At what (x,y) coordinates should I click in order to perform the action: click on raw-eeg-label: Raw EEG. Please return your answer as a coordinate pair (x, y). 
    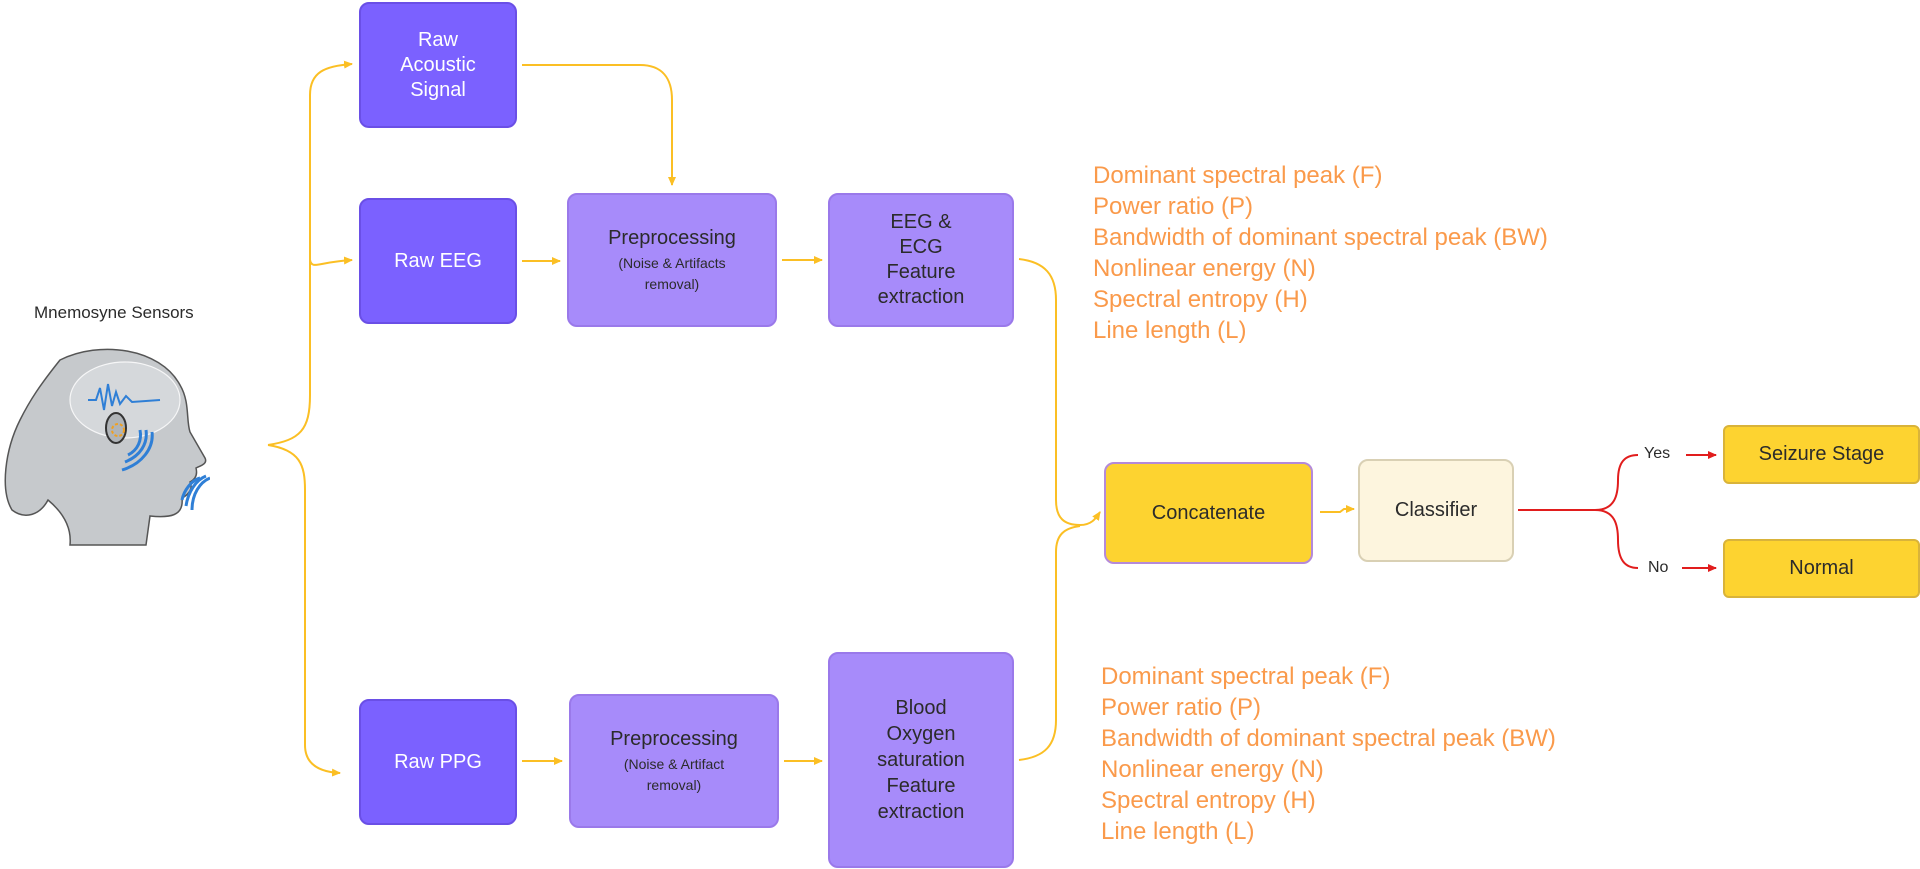
    Looking at the image, I should click on (438, 260).